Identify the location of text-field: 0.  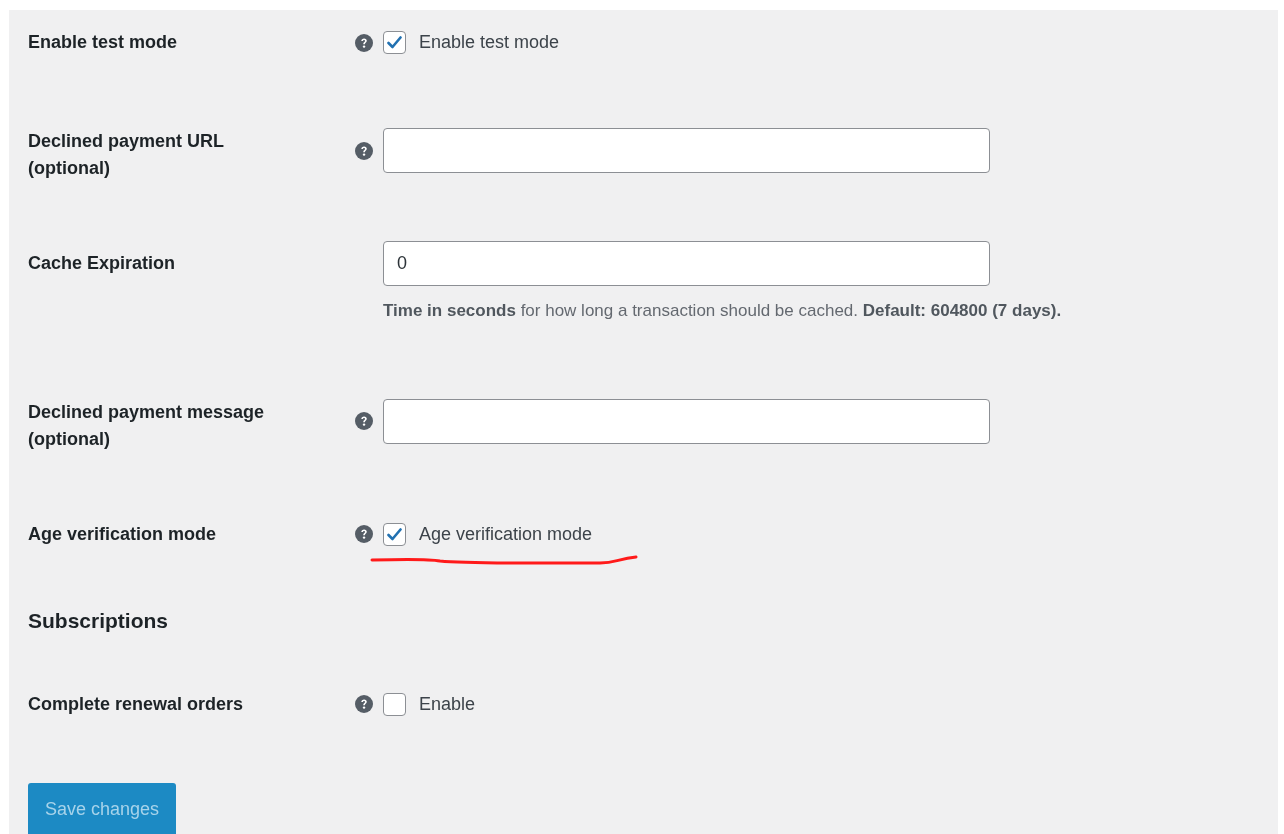
(686, 263).